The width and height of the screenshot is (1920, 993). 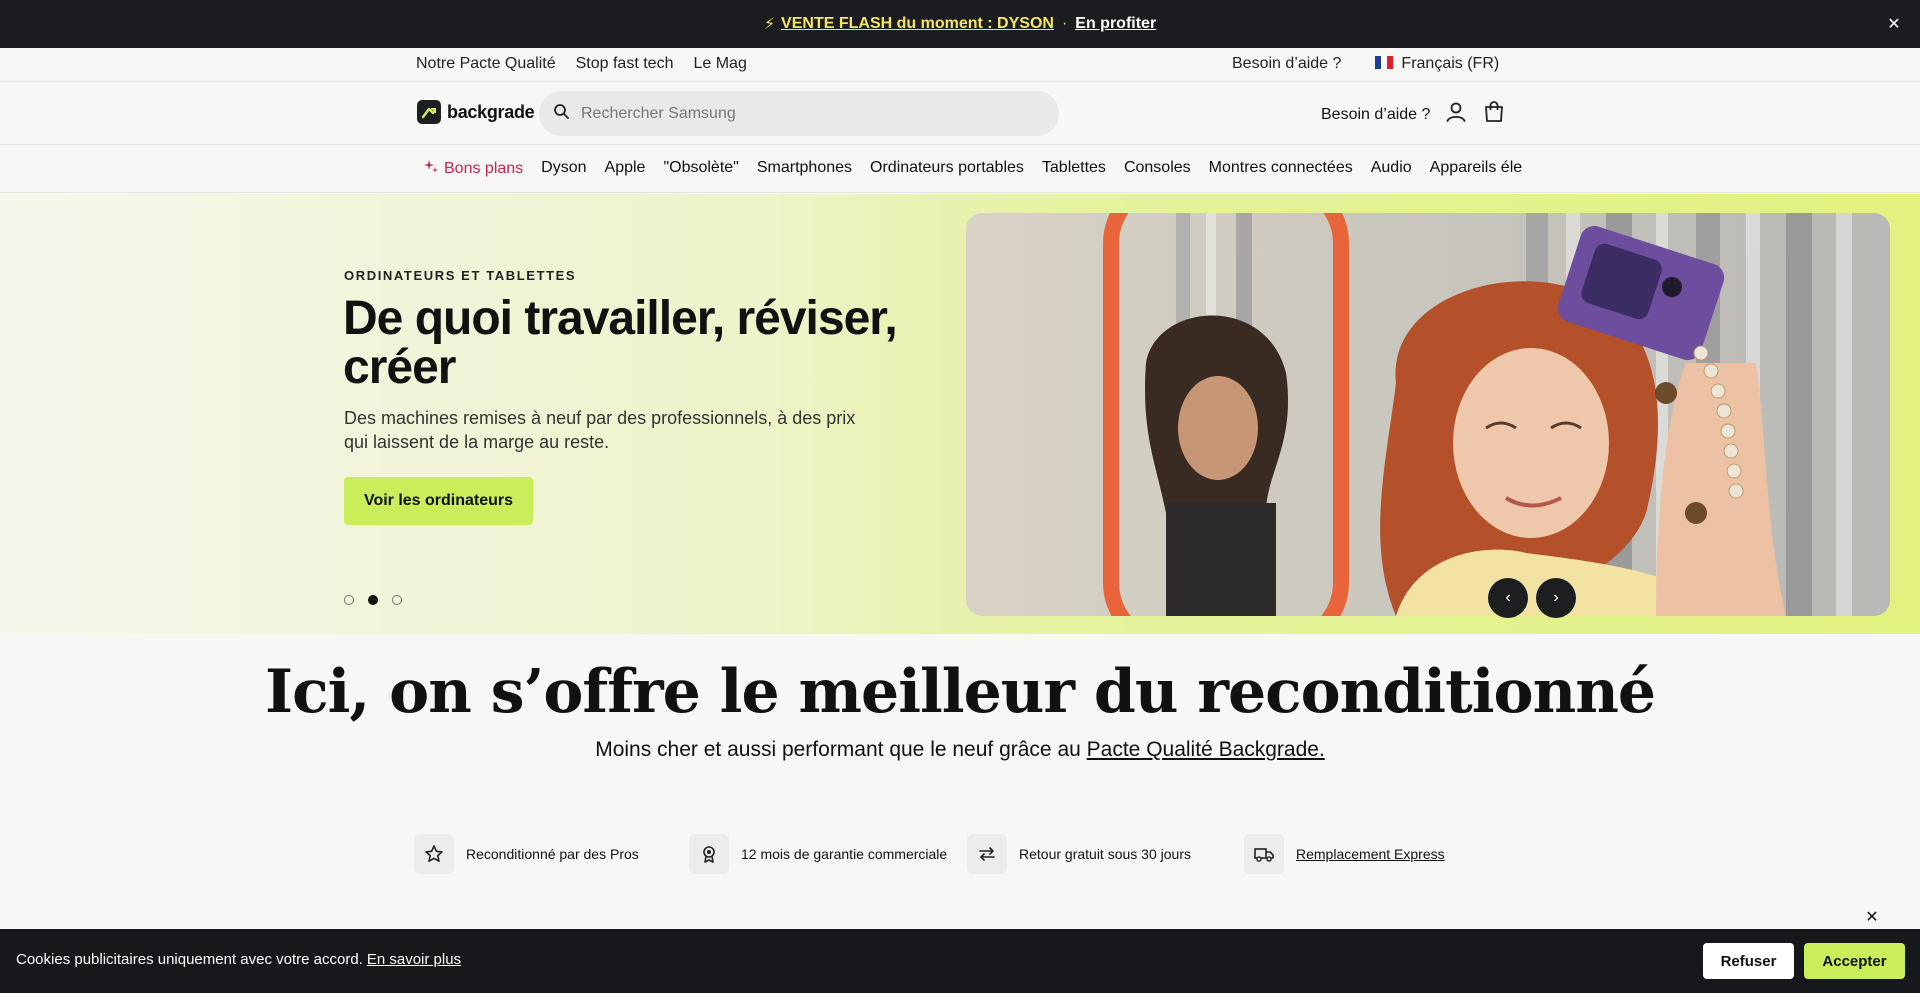 I want to click on category-dyson: Dyson, so click(x=563, y=168).